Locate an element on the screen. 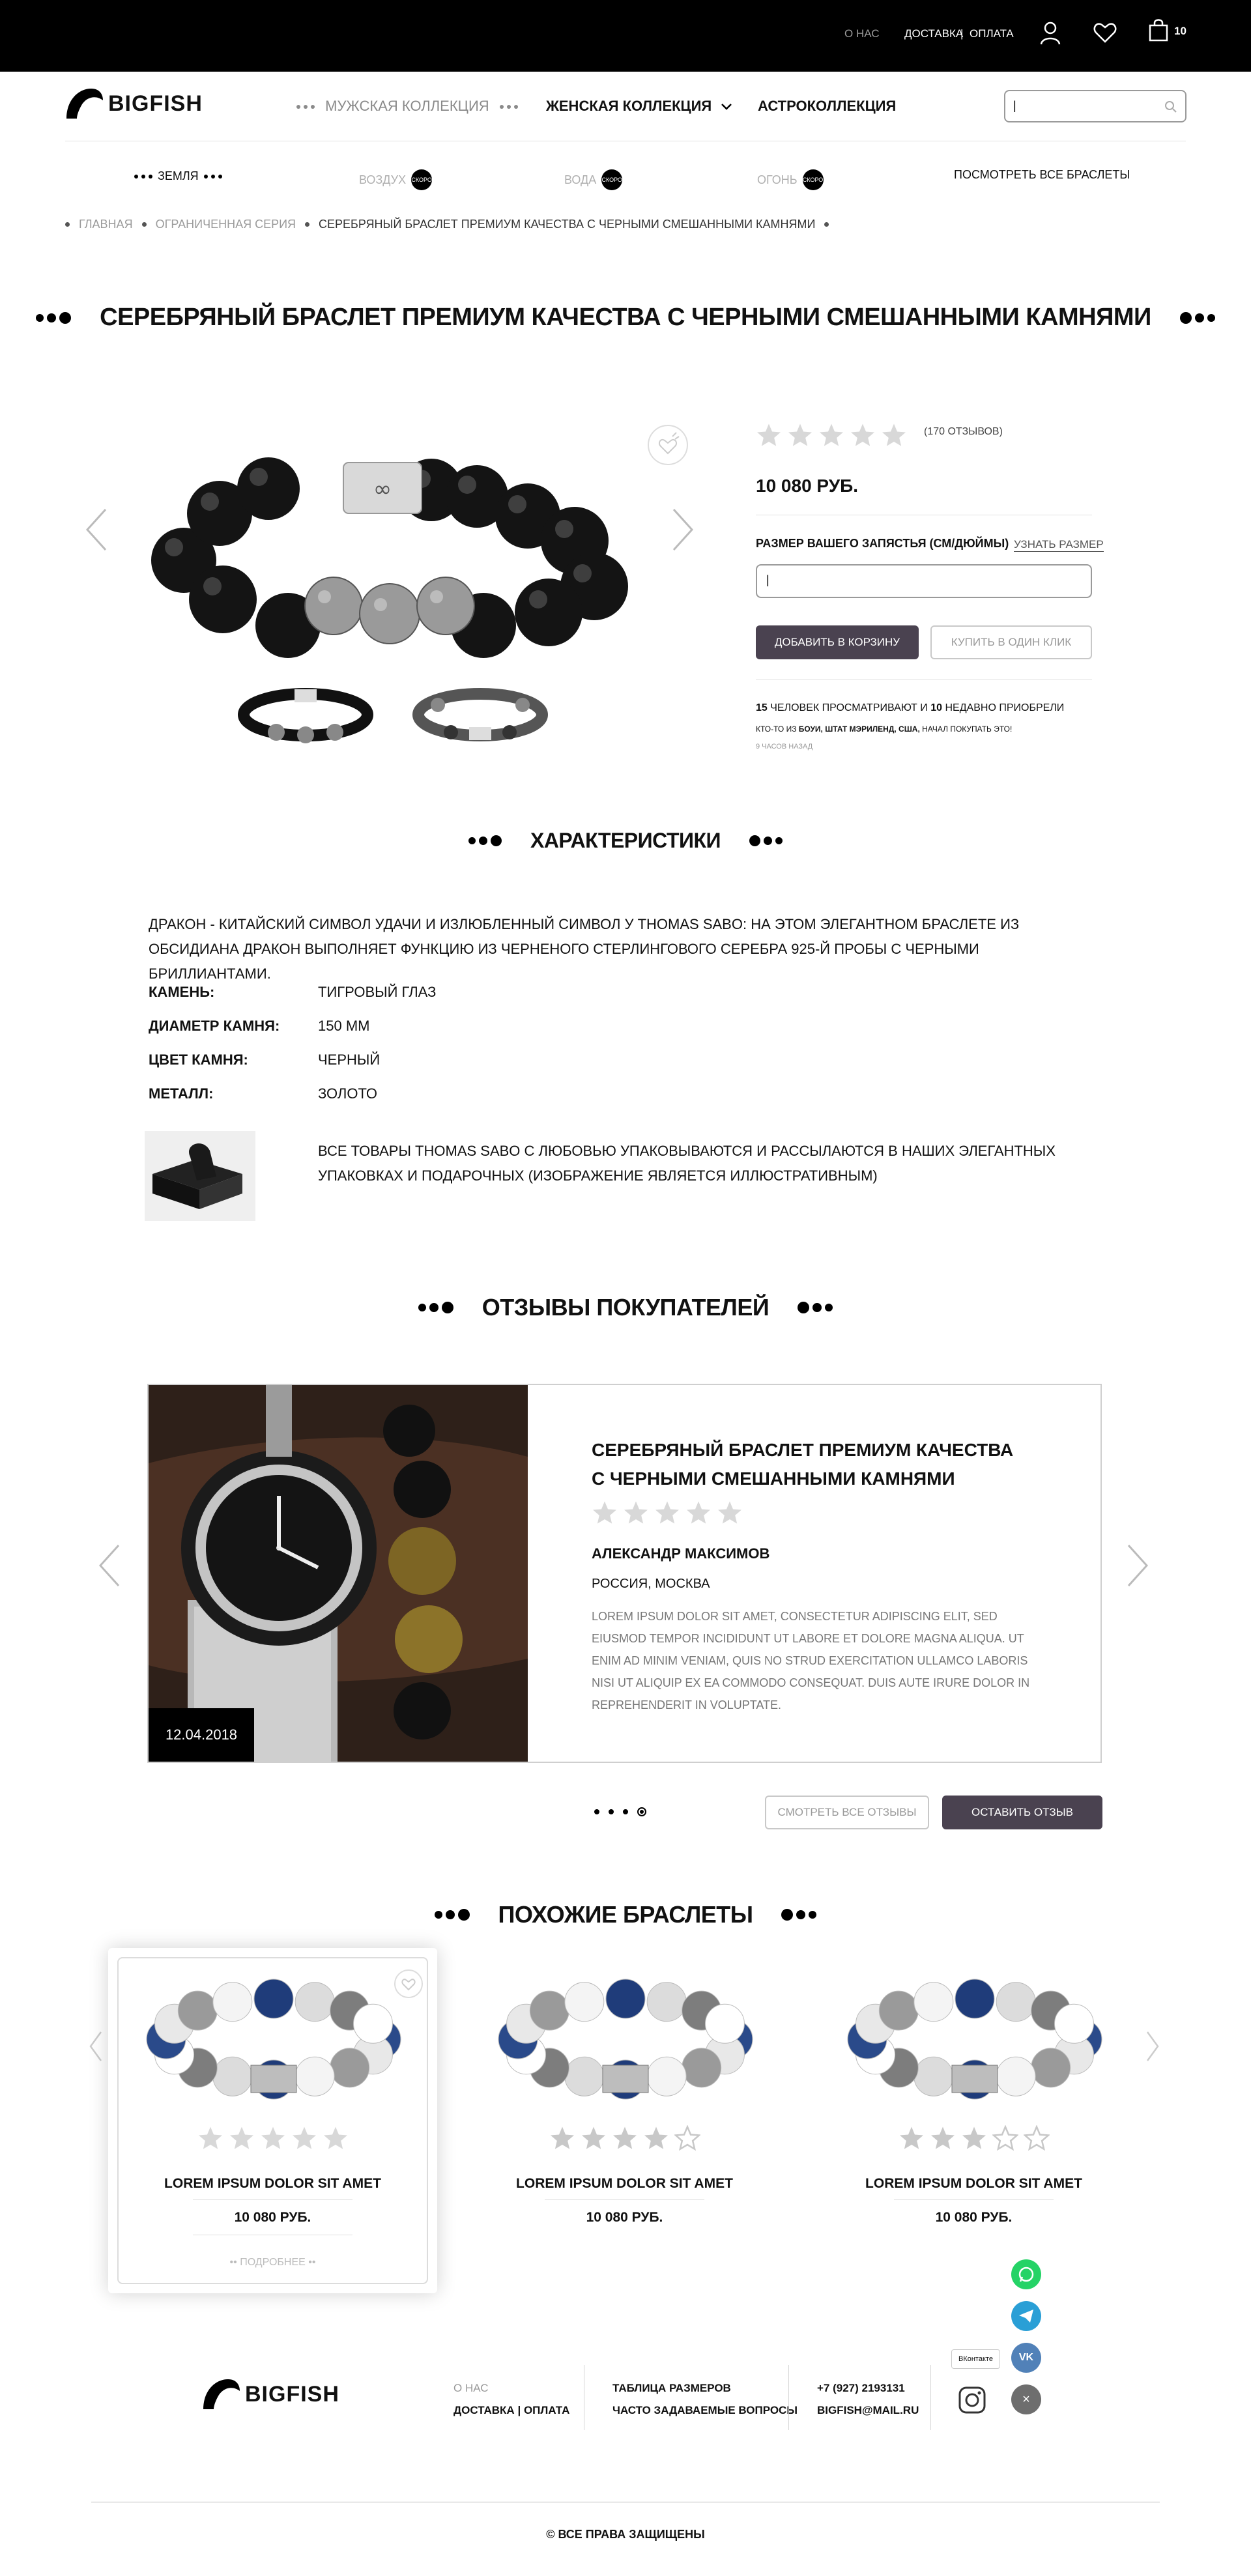 This screenshot has width=1251, height=2576. nav-men: МУЖСКАЯ КОЛЛЕКЦИЯ is located at coordinates (407, 106).